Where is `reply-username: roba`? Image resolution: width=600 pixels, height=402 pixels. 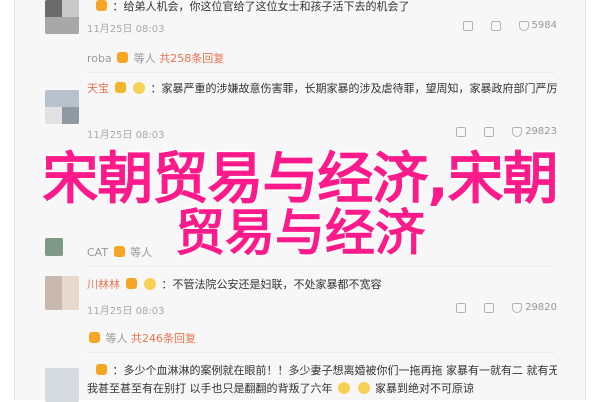
reply-username: roba is located at coordinates (99, 58).